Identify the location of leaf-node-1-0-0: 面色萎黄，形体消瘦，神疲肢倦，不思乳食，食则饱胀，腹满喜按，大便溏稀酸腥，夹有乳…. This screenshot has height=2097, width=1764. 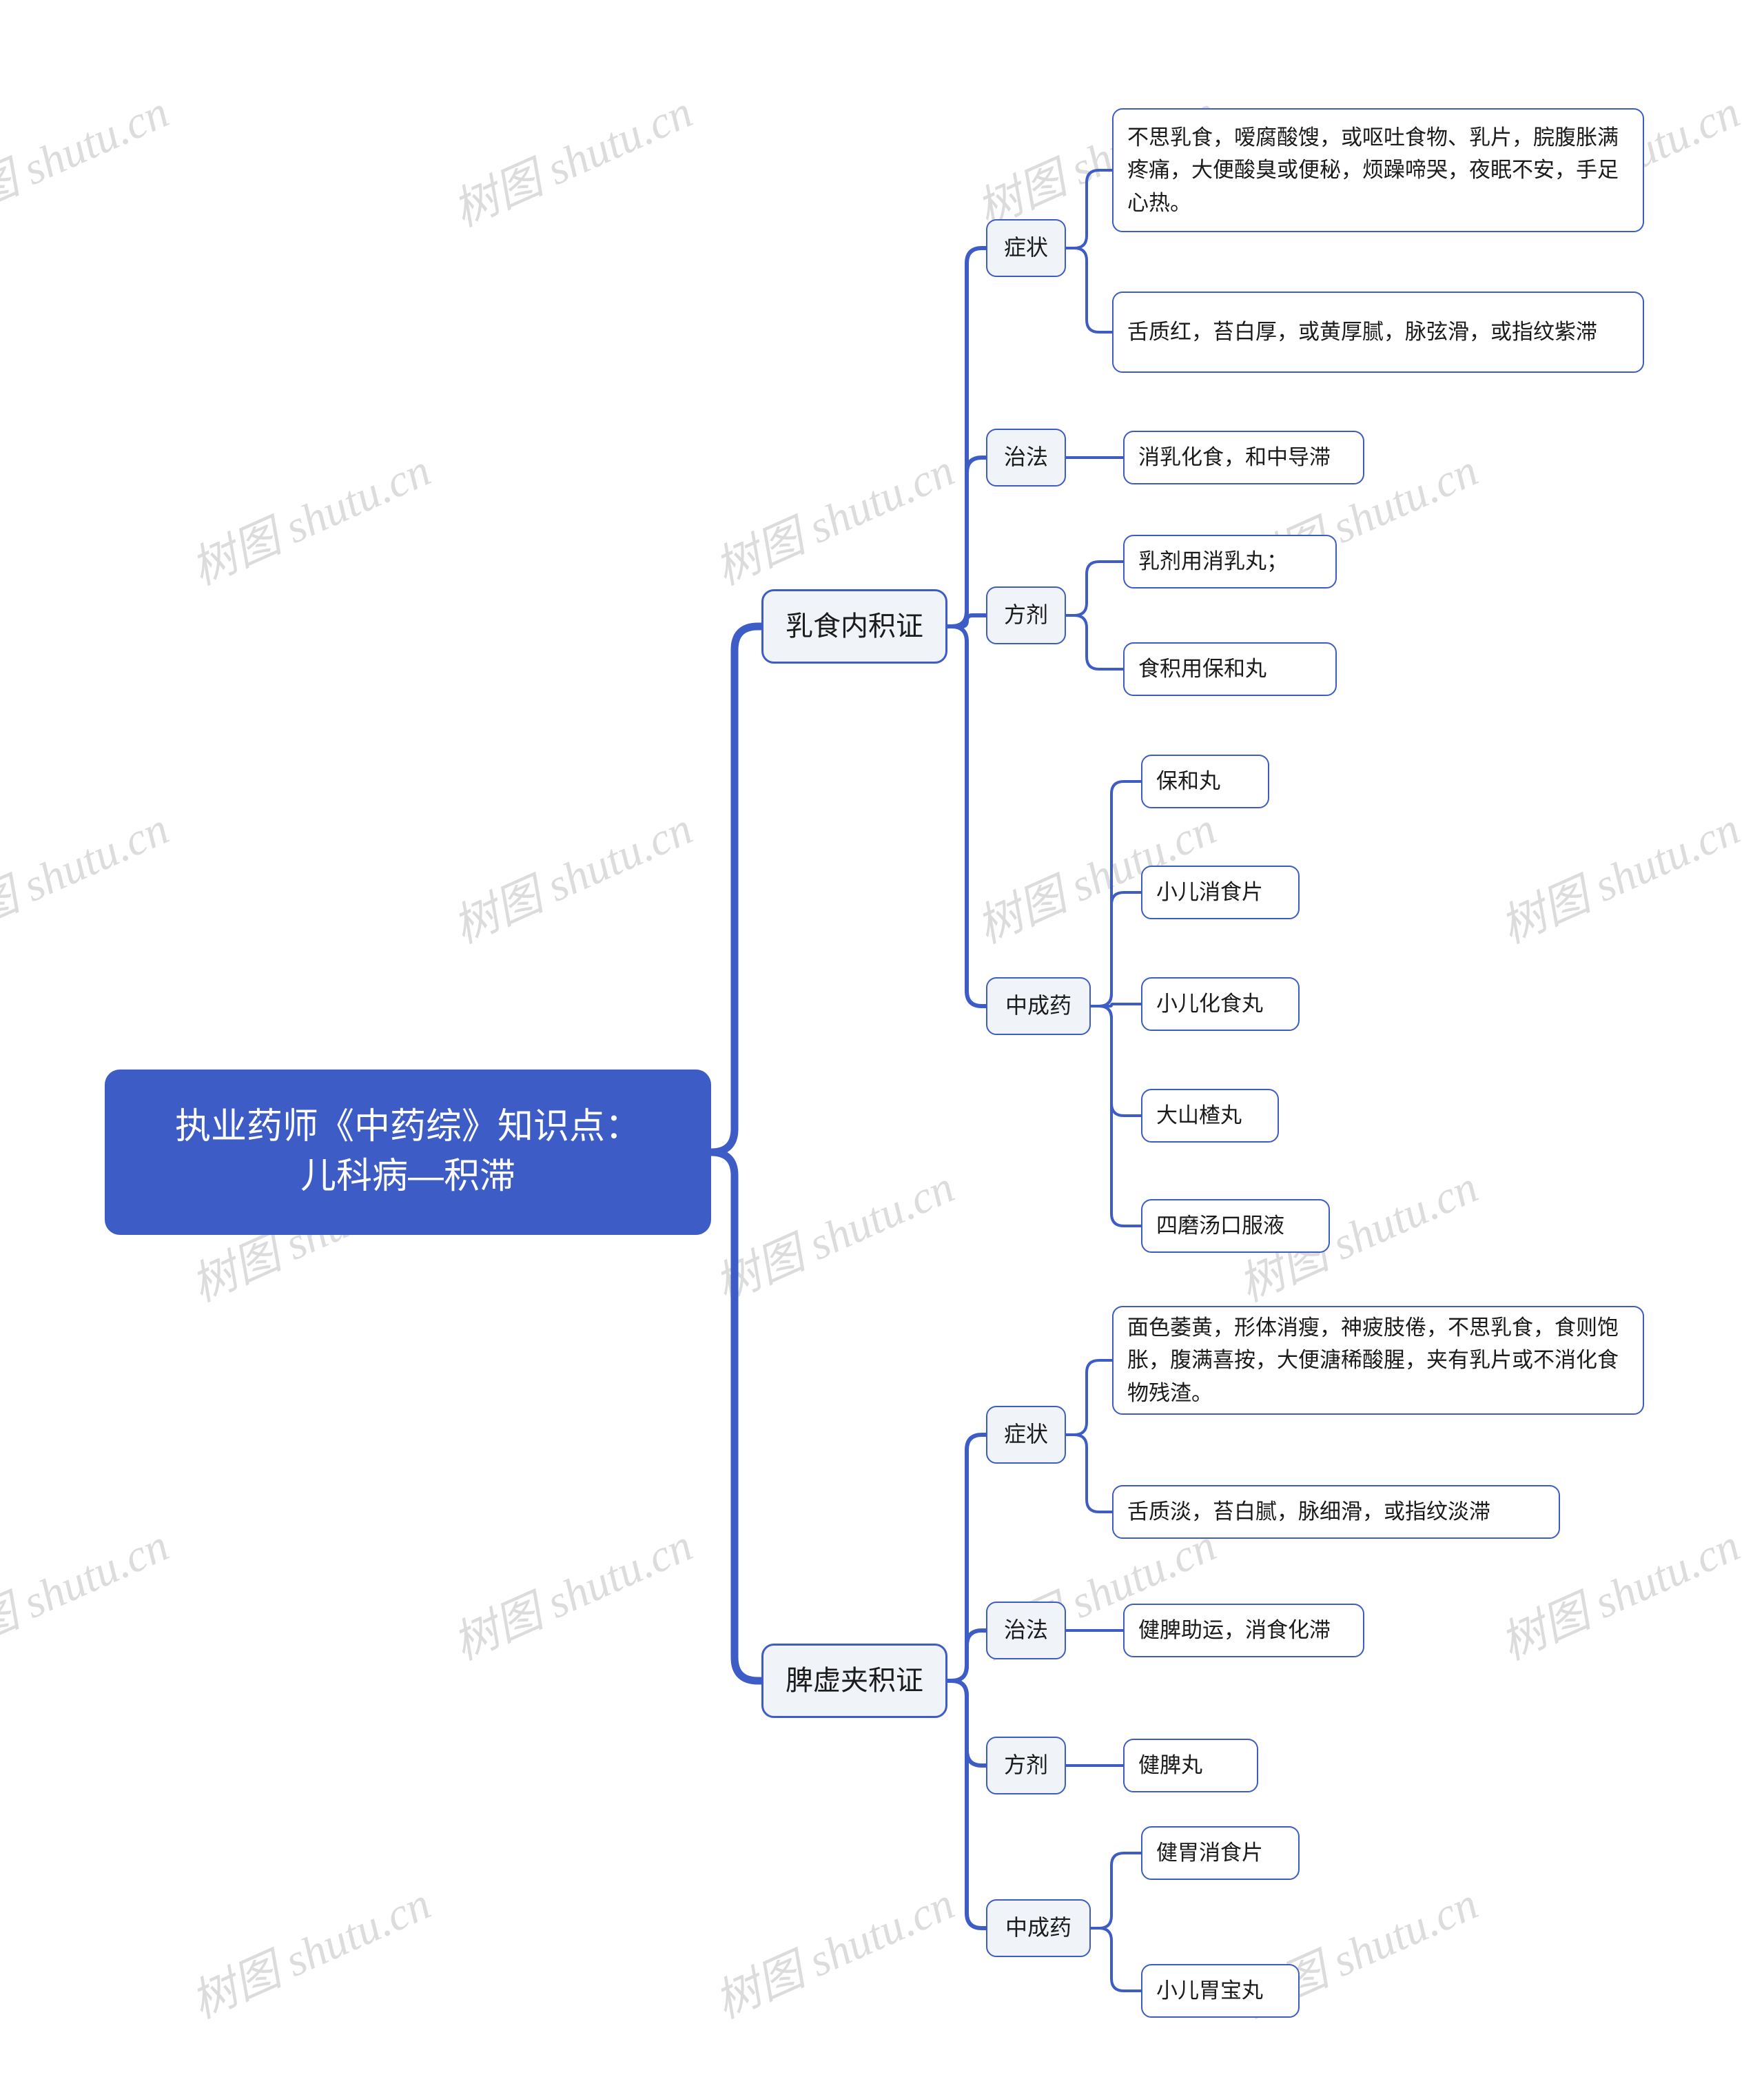
(1378, 1360).